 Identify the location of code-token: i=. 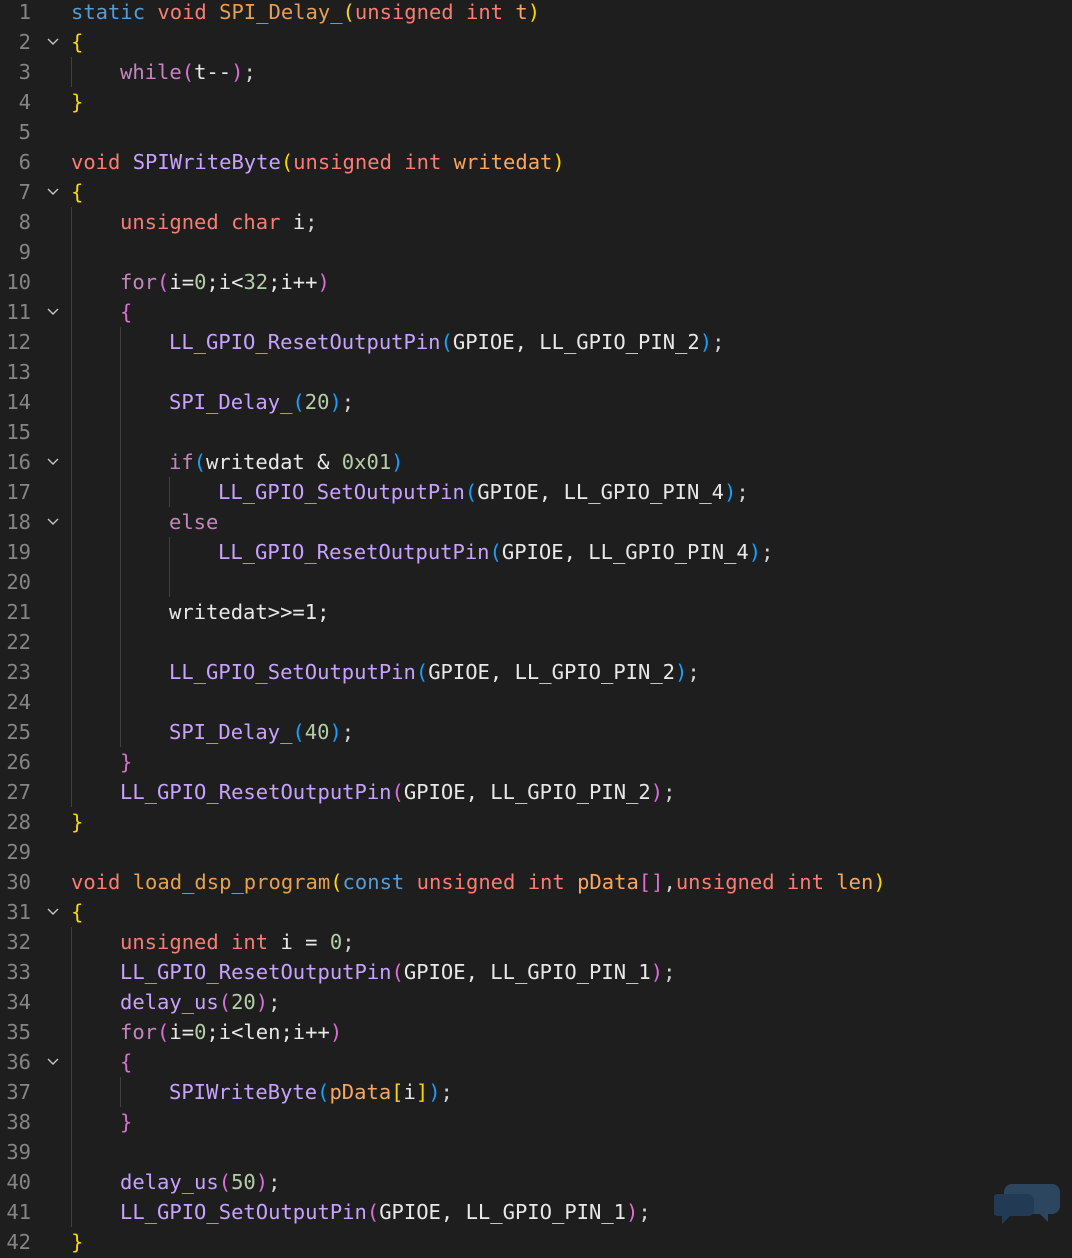
(182, 1032).